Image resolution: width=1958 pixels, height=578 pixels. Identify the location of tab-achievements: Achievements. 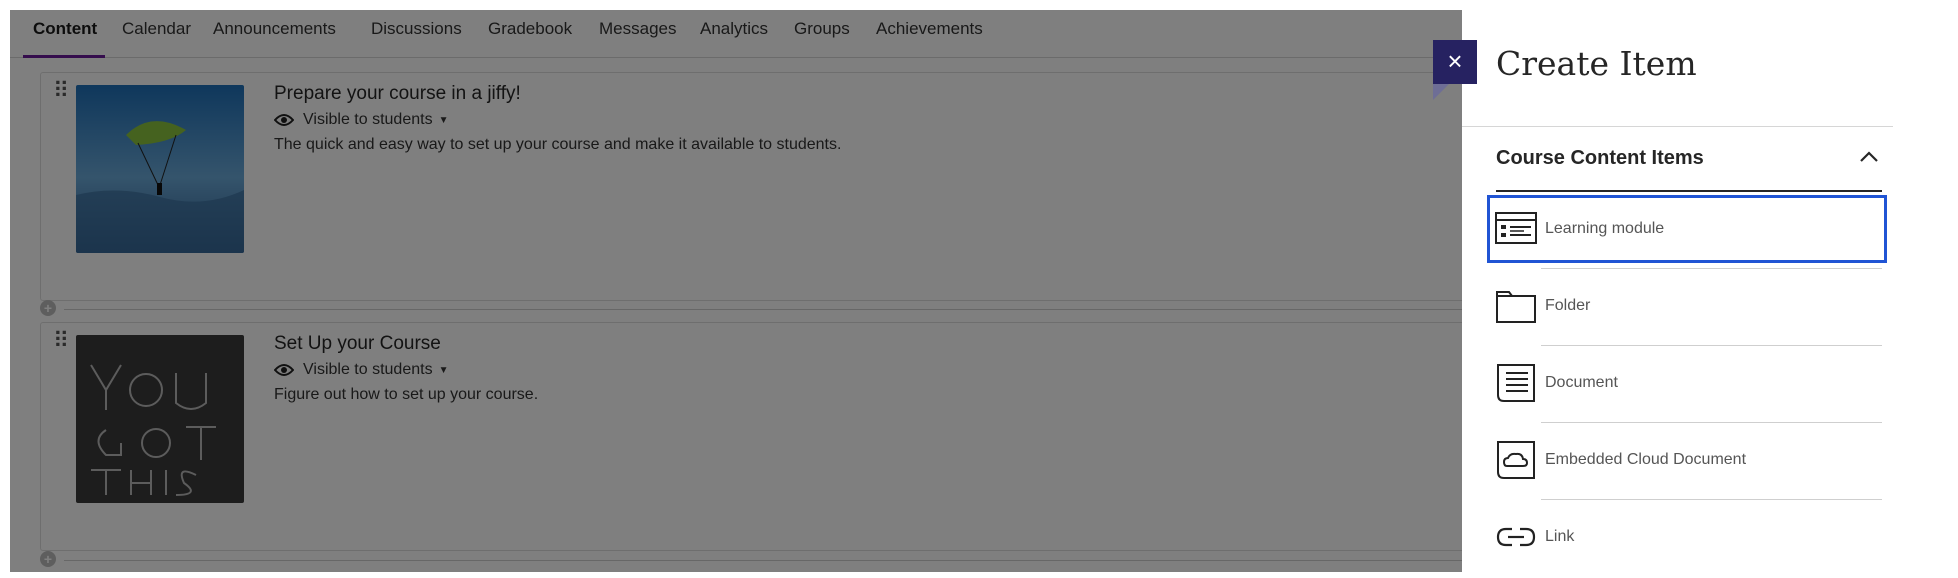
(929, 33).